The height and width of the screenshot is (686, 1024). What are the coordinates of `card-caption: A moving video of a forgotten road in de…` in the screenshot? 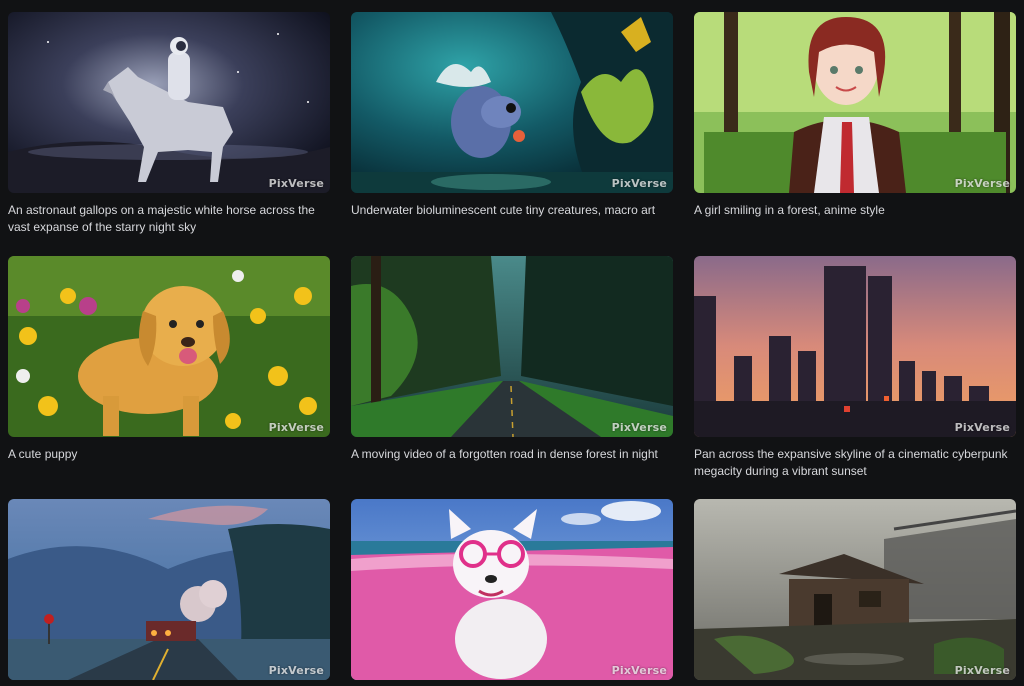 It's located at (504, 454).